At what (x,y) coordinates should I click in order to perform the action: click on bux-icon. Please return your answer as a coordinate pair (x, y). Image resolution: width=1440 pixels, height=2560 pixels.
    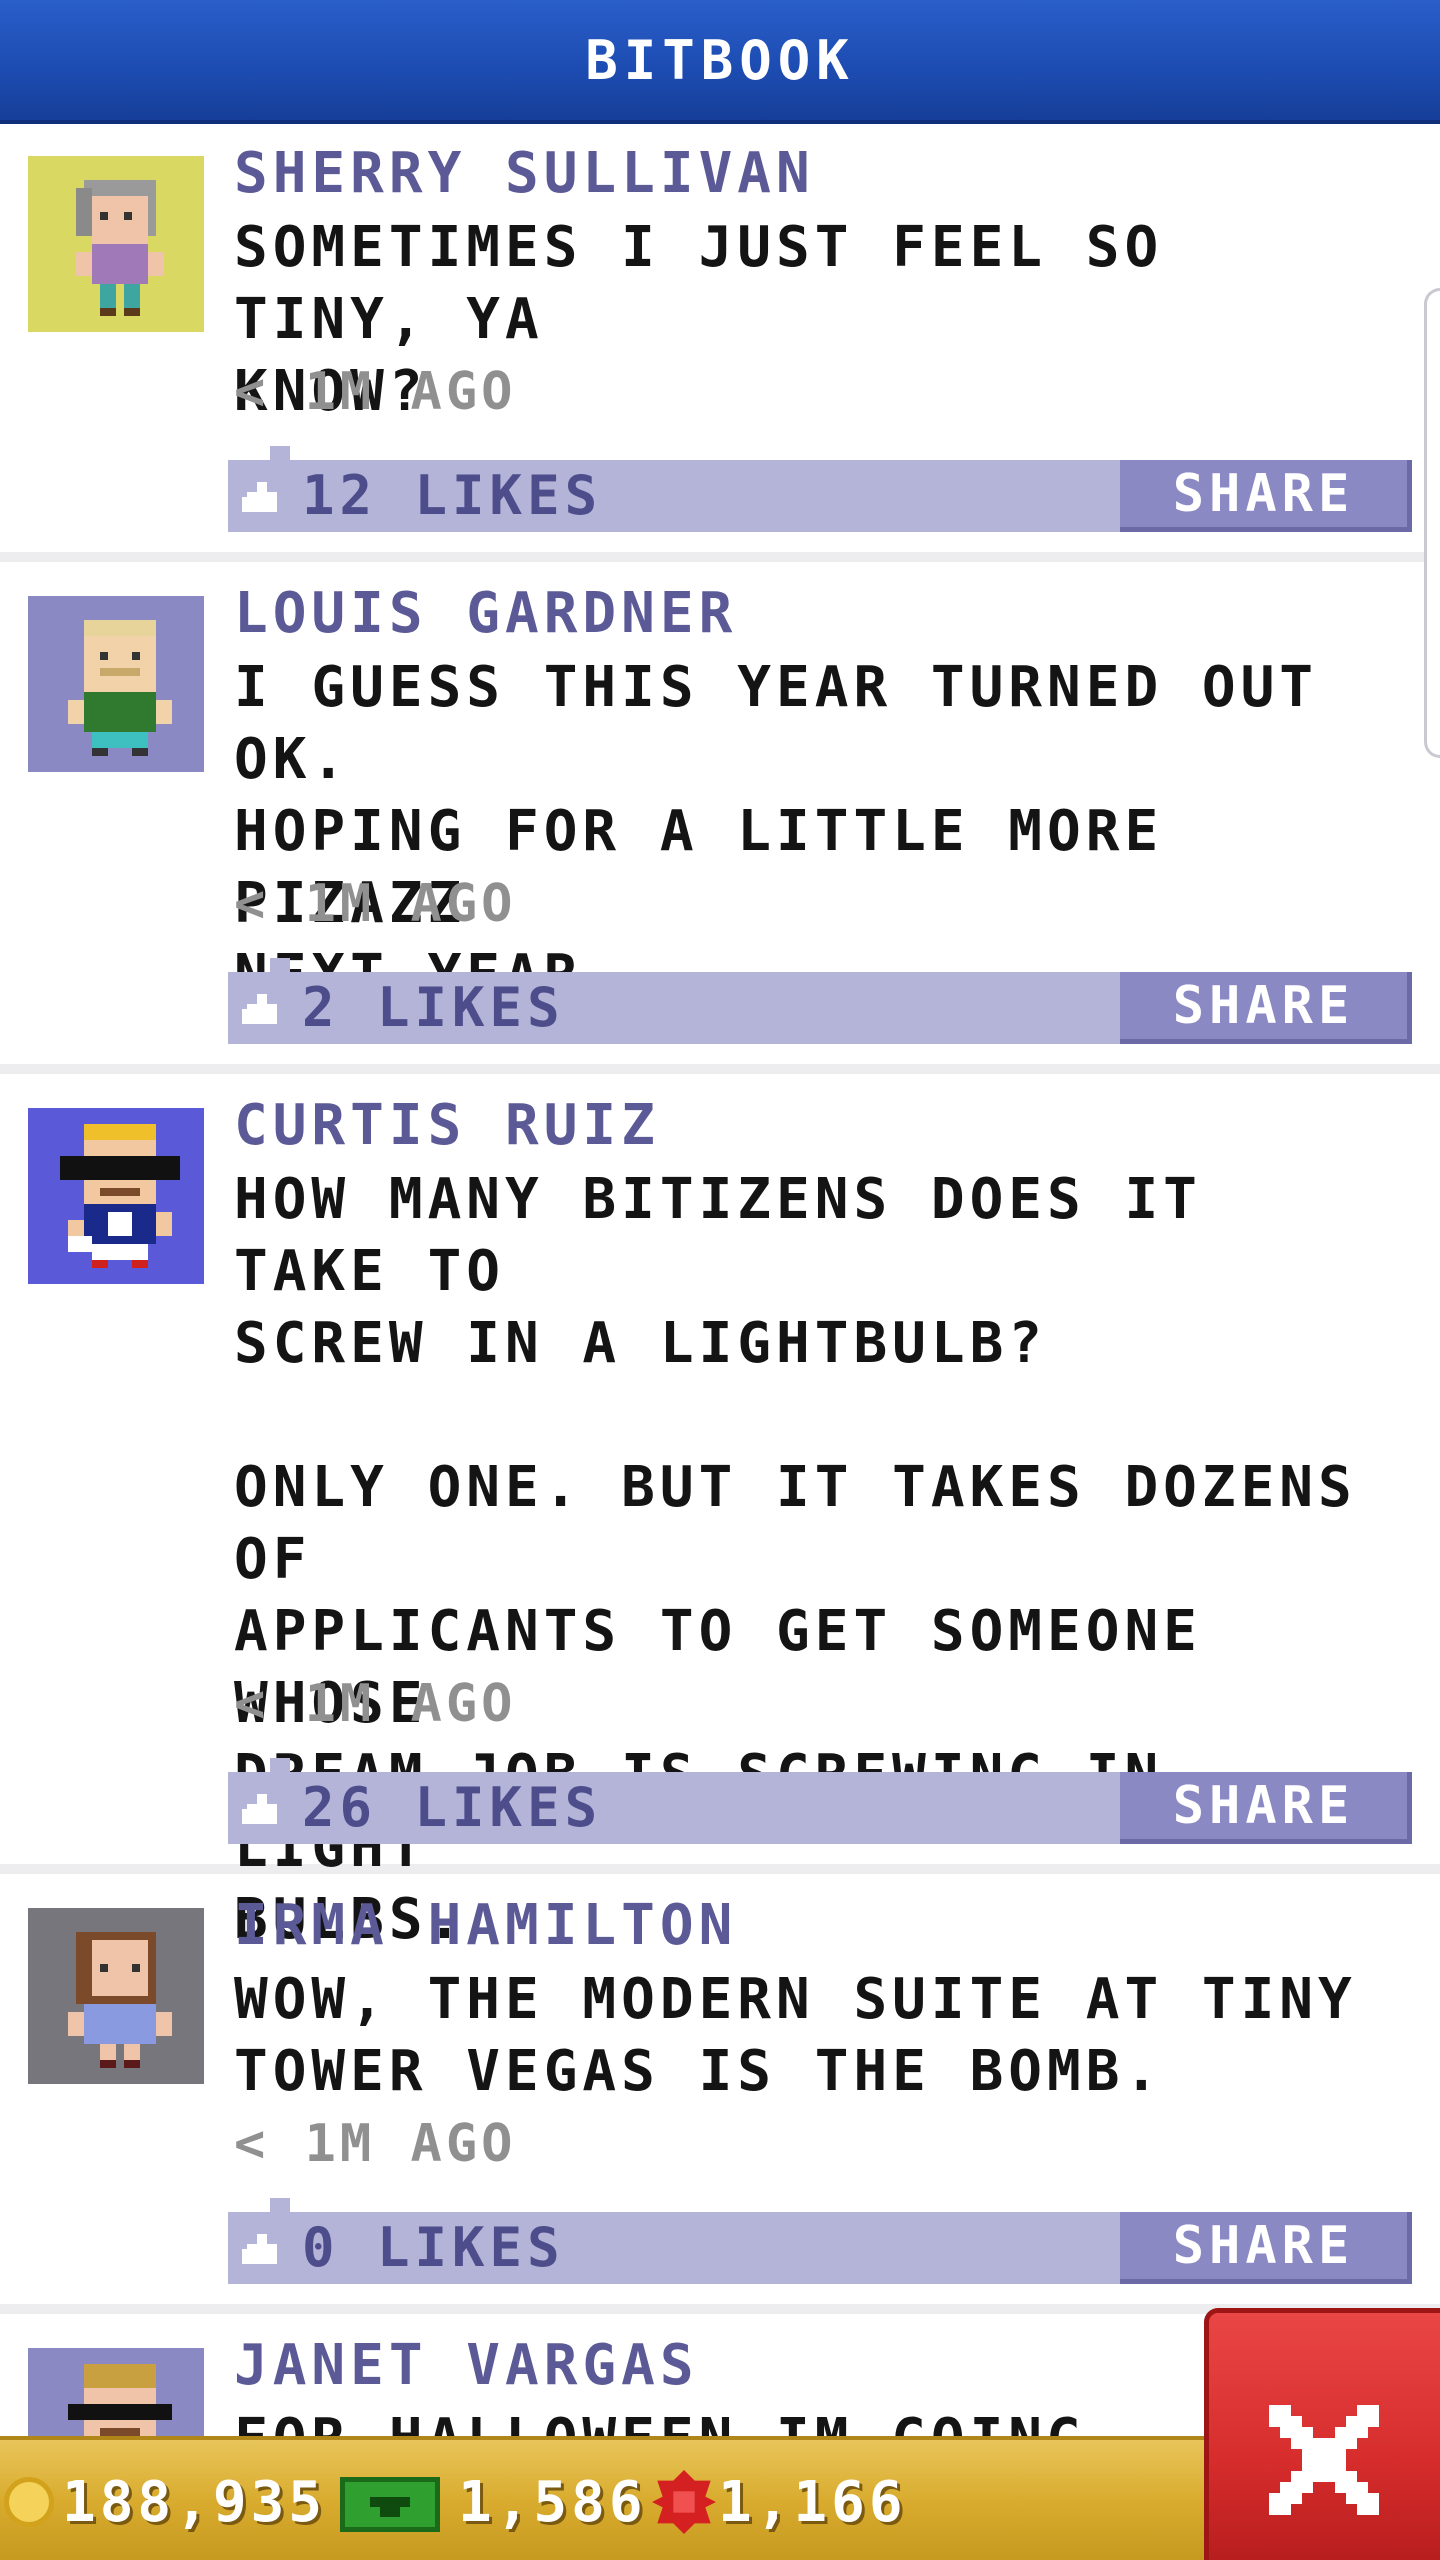
    Looking at the image, I should click on (390, 2502).